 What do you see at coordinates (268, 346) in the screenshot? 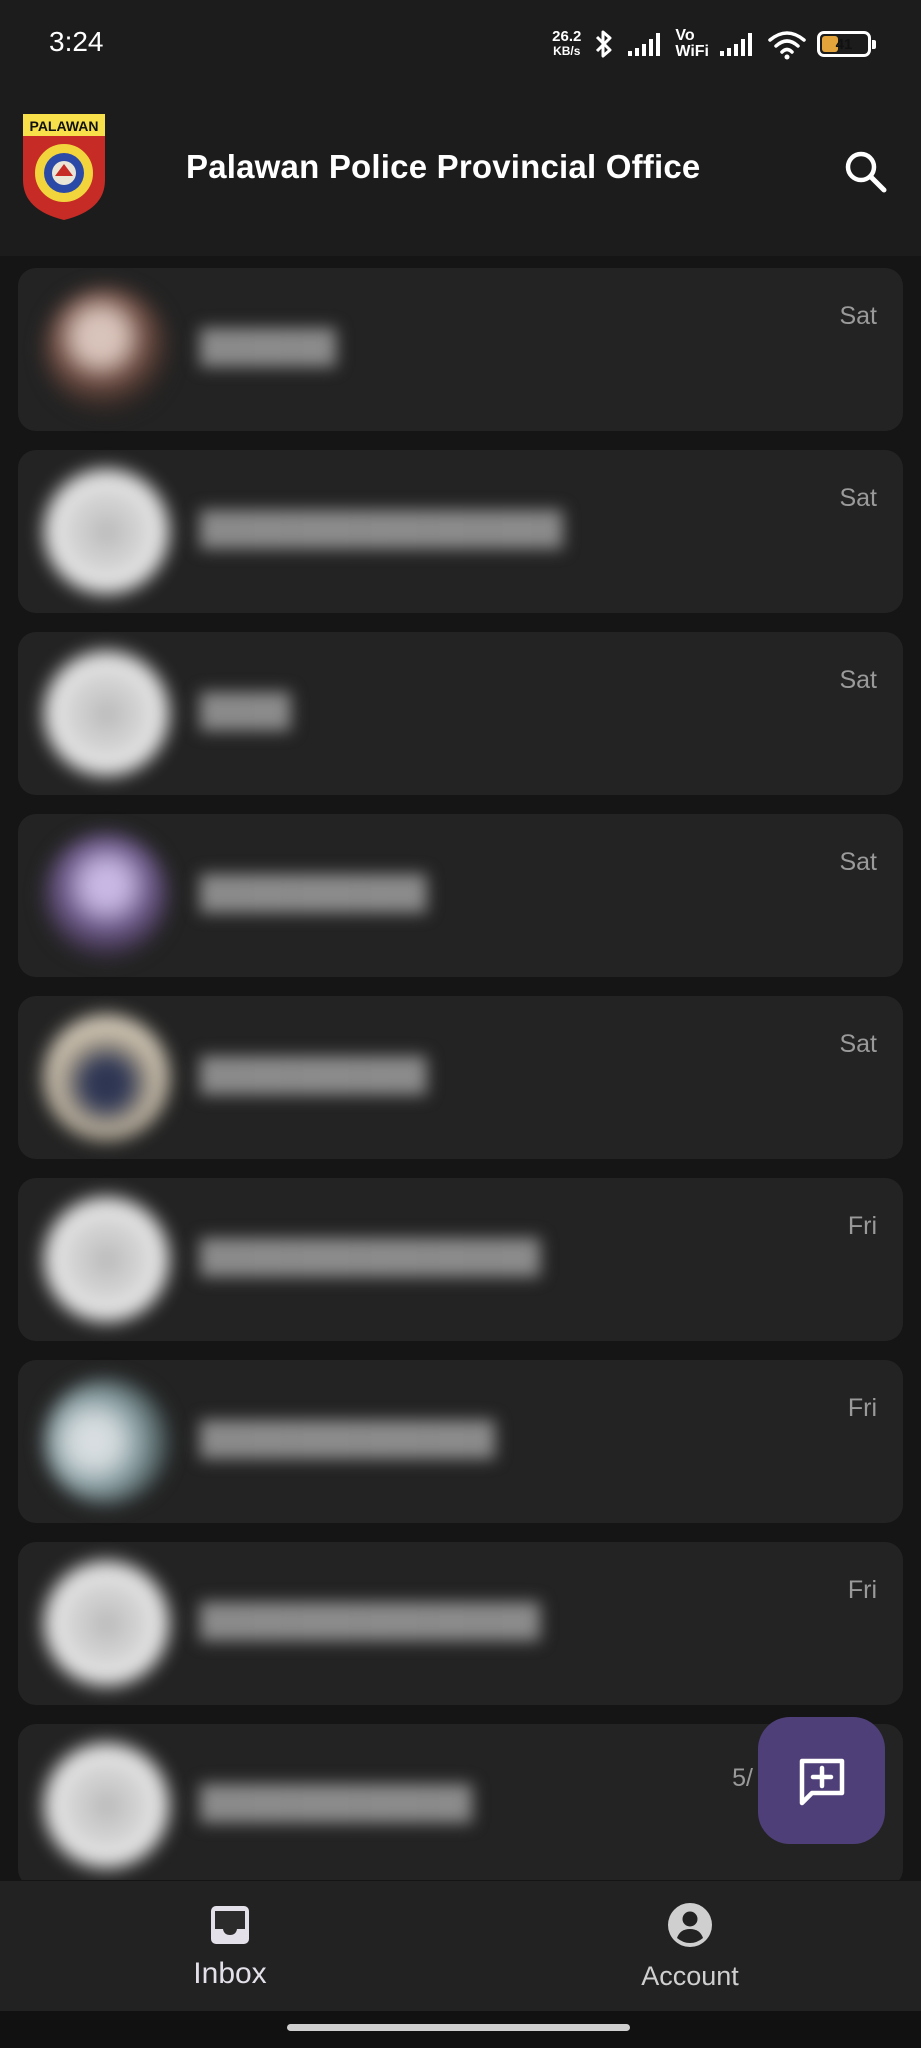
I see `contact-name-blurred: ██████` at bounding box center [268, 346].